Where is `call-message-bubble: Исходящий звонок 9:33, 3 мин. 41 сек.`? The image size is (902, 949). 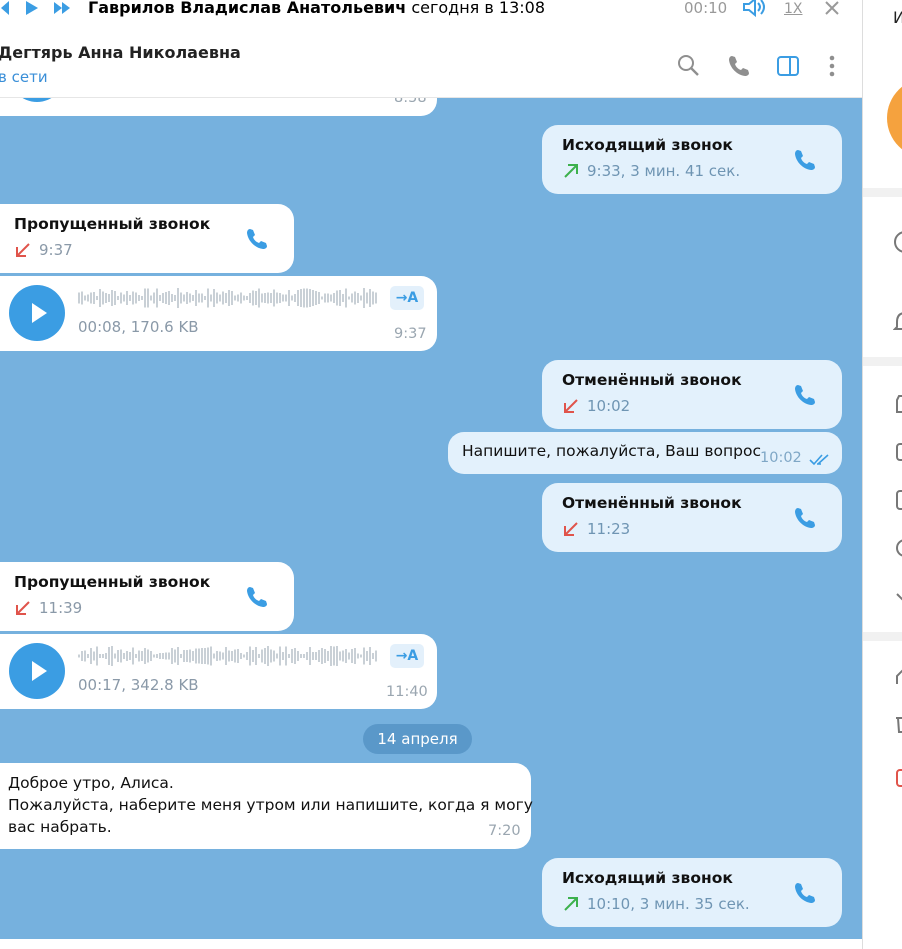
call-message-bubble: Исходящий звонок 9:33, 3 мин. 41 сек. is located at coordinates (692, 159).